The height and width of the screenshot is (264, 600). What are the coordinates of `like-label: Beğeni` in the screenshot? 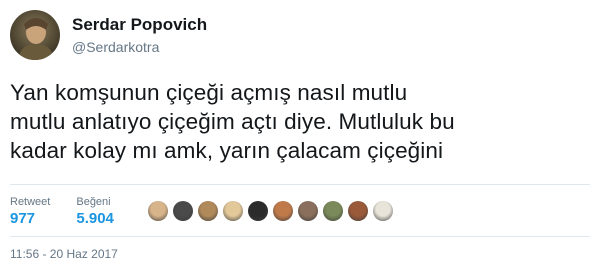 It's located at (93, 201).